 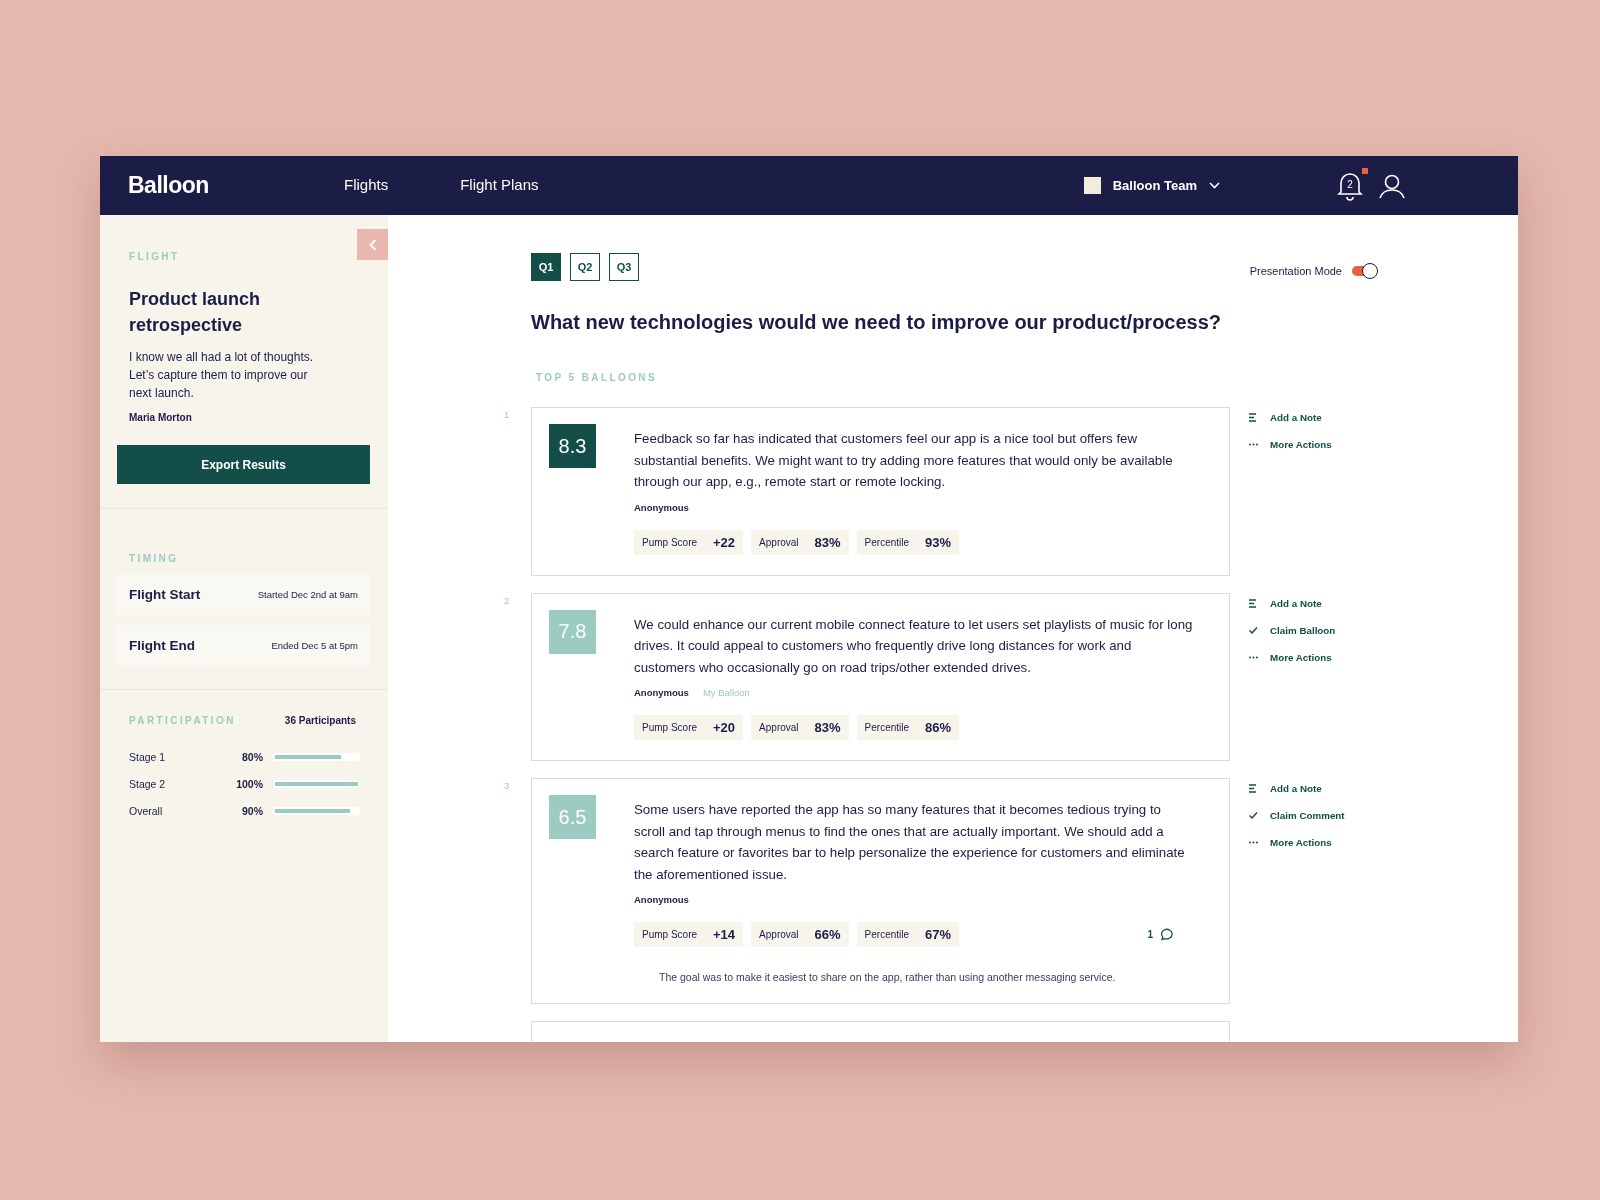 What do you see at coordinates (507, 785) in the screenshot?
I see `rank-number: 3` at bounding box center [507, 785].